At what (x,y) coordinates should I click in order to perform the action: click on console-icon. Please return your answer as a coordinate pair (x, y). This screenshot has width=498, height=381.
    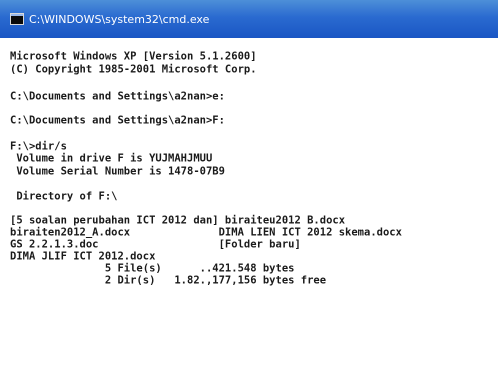
    Looking at the image, I should click on (17, 19).